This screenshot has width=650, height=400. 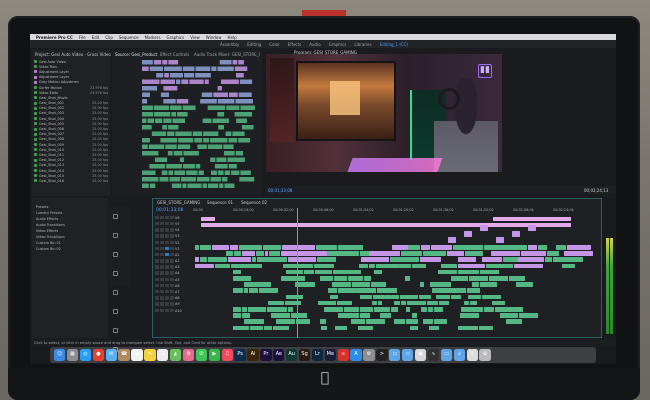 I want to click on safari-icon: ◎, so click(x=85, y=355).